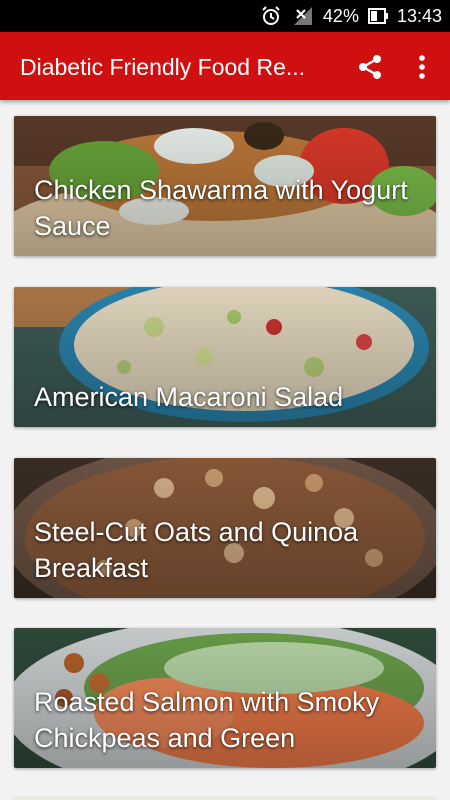 The height and width of the screenshot is (800, 450). What do you see at coordinates (196, 550) in the screenshot?
I see `recipe-title: Steel-Cut Oats and Quinoa Breakfast` at bounding box center [196, 550].